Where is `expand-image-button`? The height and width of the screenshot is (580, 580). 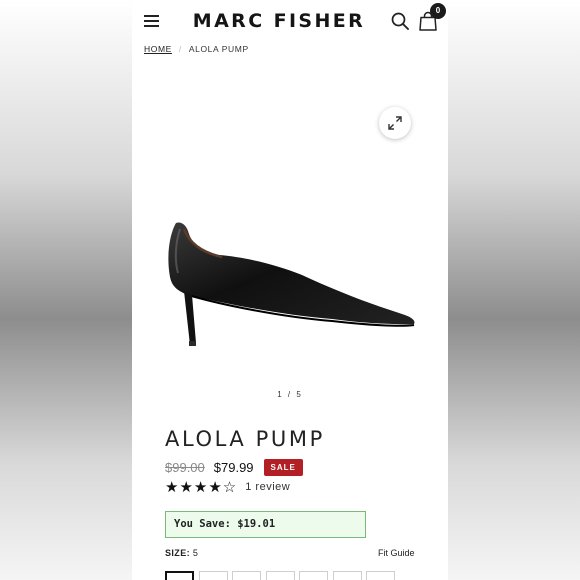 expand-image-button is located at coordinates (395, 123).